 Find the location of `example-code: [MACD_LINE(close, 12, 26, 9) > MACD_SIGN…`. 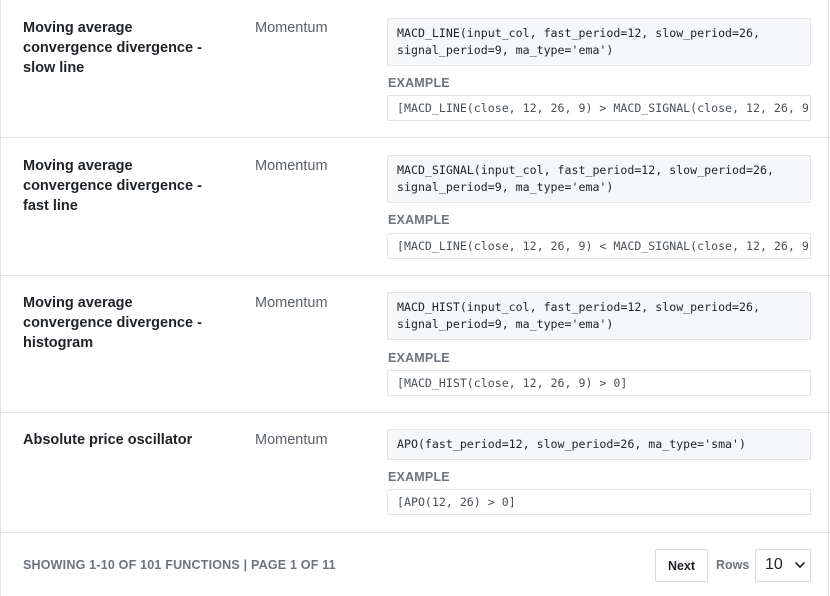

example-code: [MACD_LINE(close, 12, 26, 9) > MACD_SIGN… is located at coordinates (599, 108).